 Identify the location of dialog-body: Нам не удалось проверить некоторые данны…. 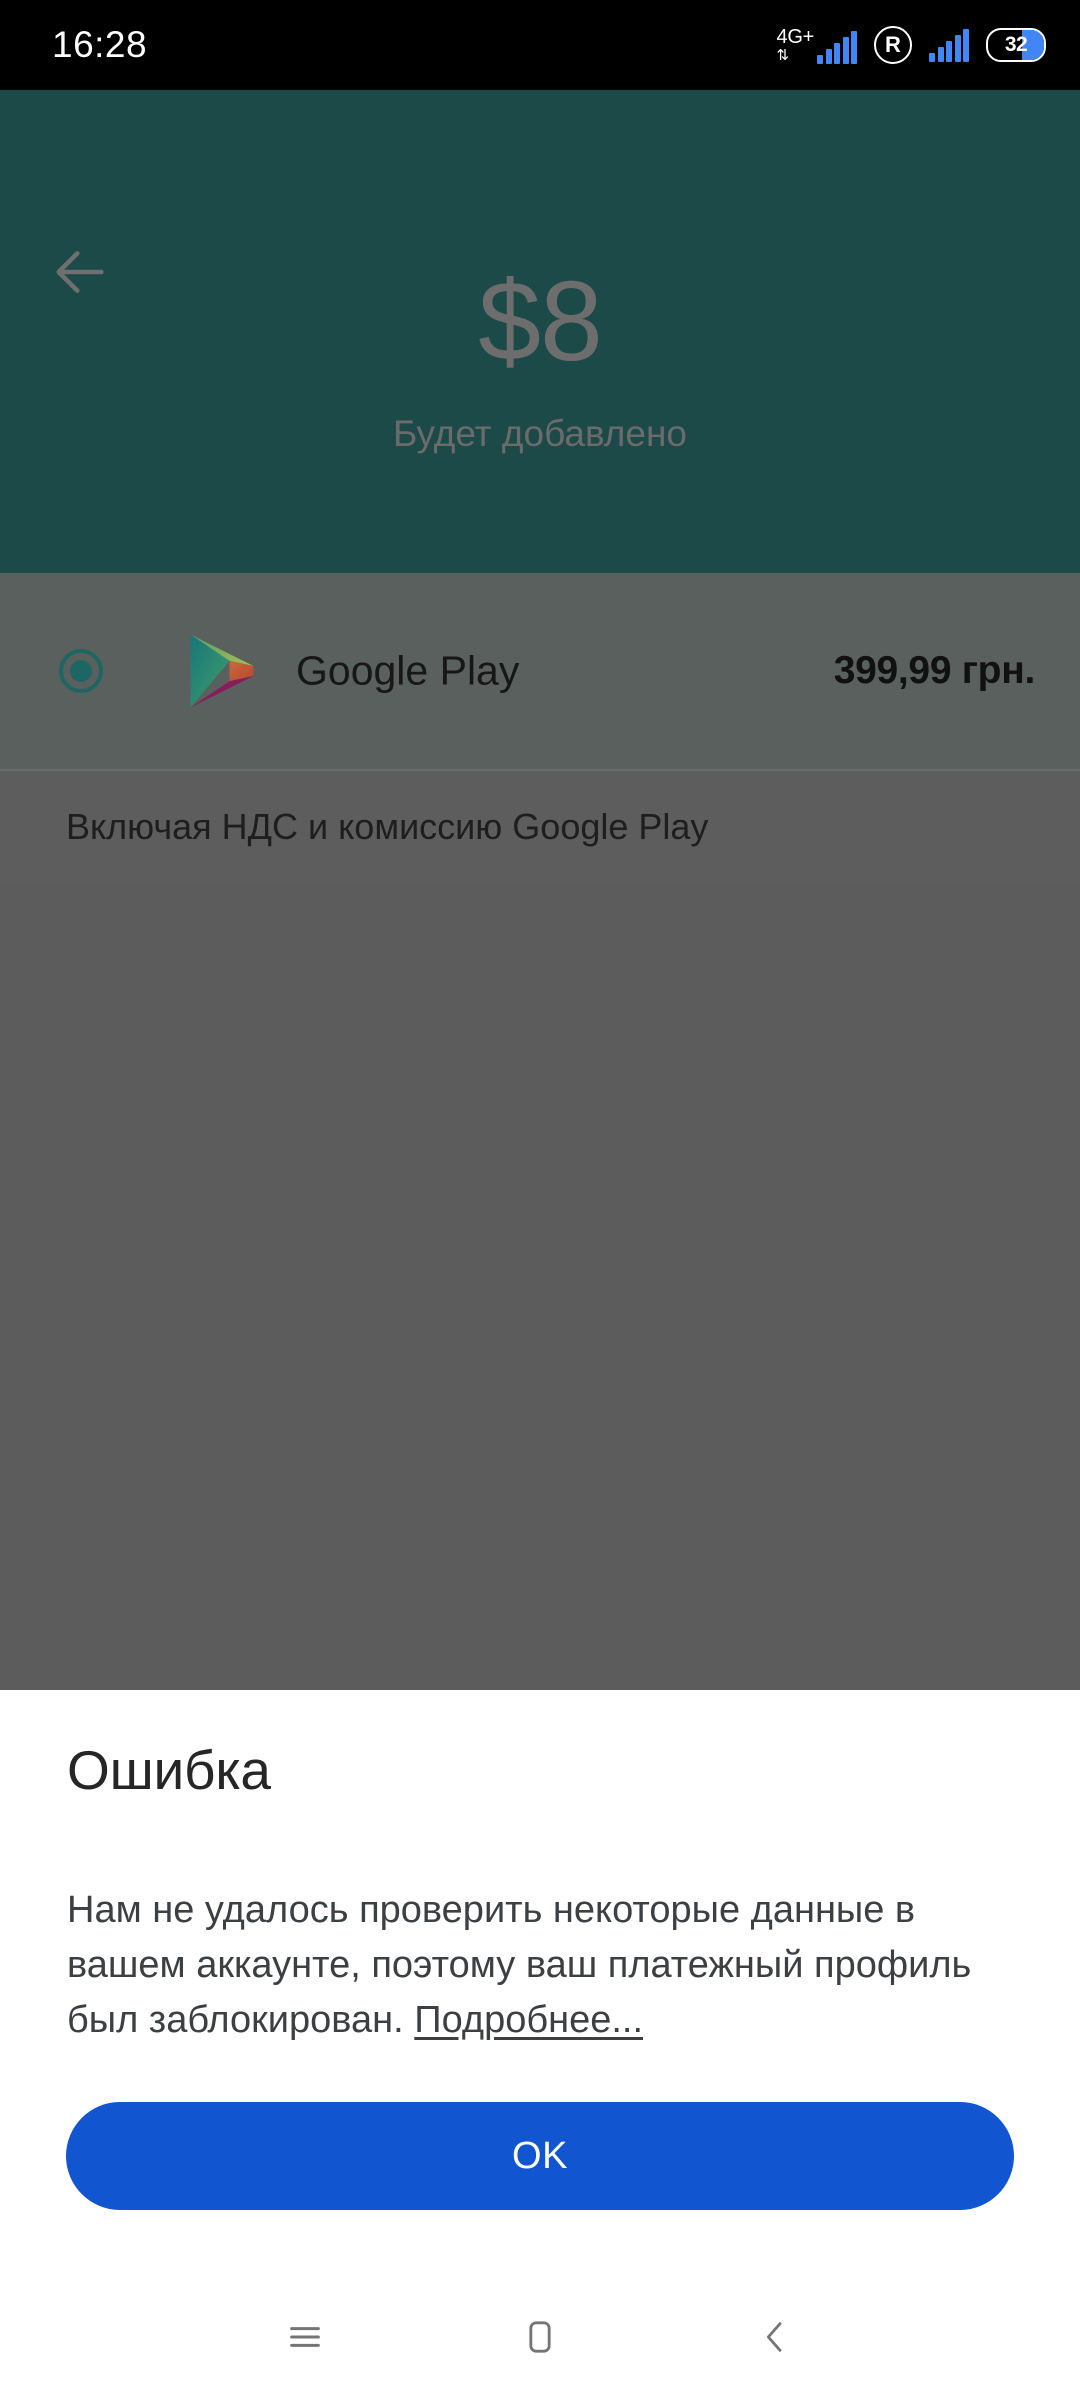
(543, 1965).